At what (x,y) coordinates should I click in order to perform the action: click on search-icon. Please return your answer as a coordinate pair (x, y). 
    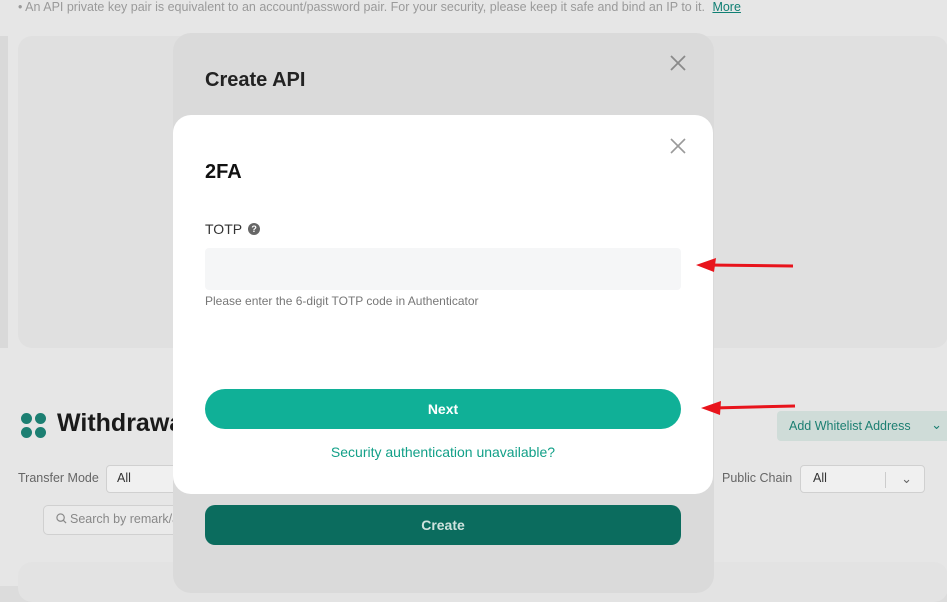
    Looking at the image, I should click on (61, 518).